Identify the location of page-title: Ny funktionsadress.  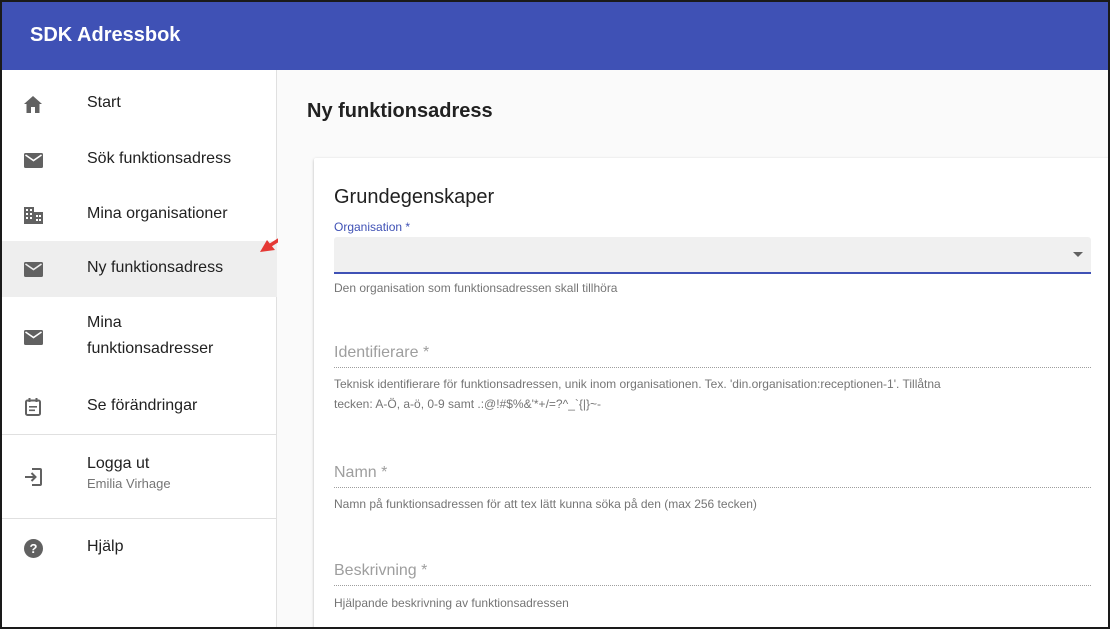
(400, 111).